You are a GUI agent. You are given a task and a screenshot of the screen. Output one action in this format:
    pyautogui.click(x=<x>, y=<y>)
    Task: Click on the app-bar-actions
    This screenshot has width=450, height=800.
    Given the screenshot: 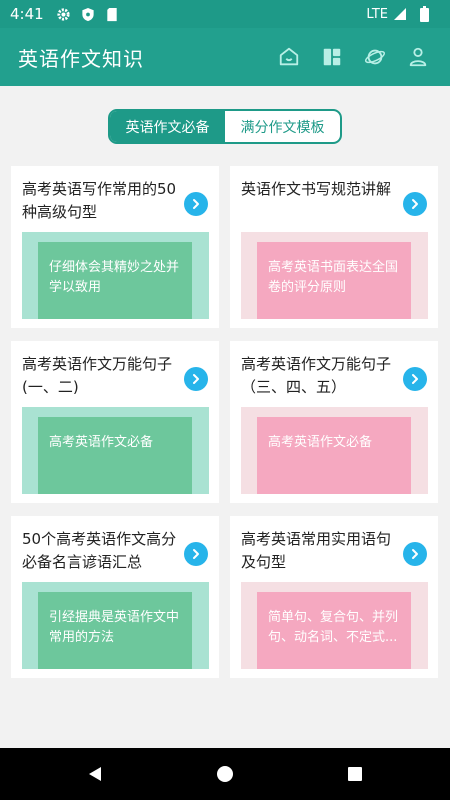 What is the action you would take?
    pyautogui.click(x=346, y=57)
    